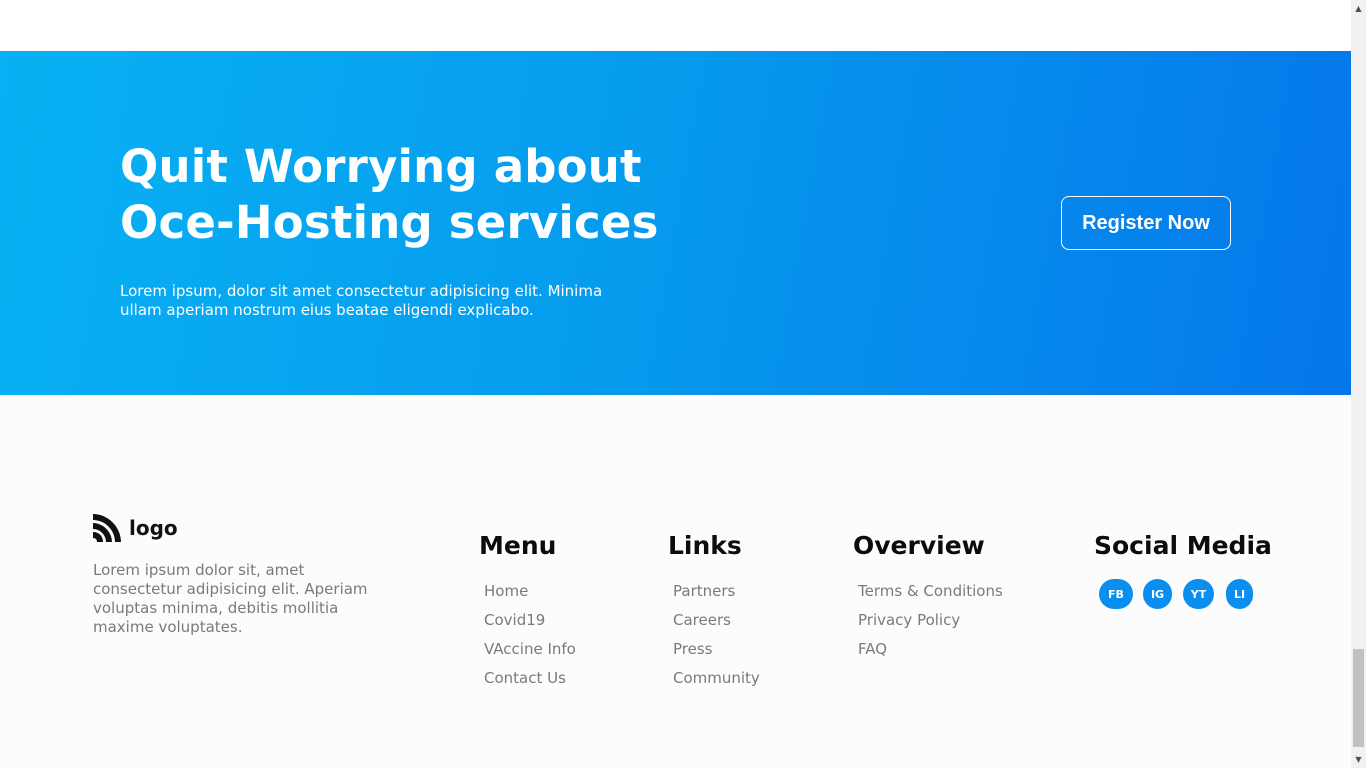  I want to click on youtube-button: YT, so click(1198, 594).